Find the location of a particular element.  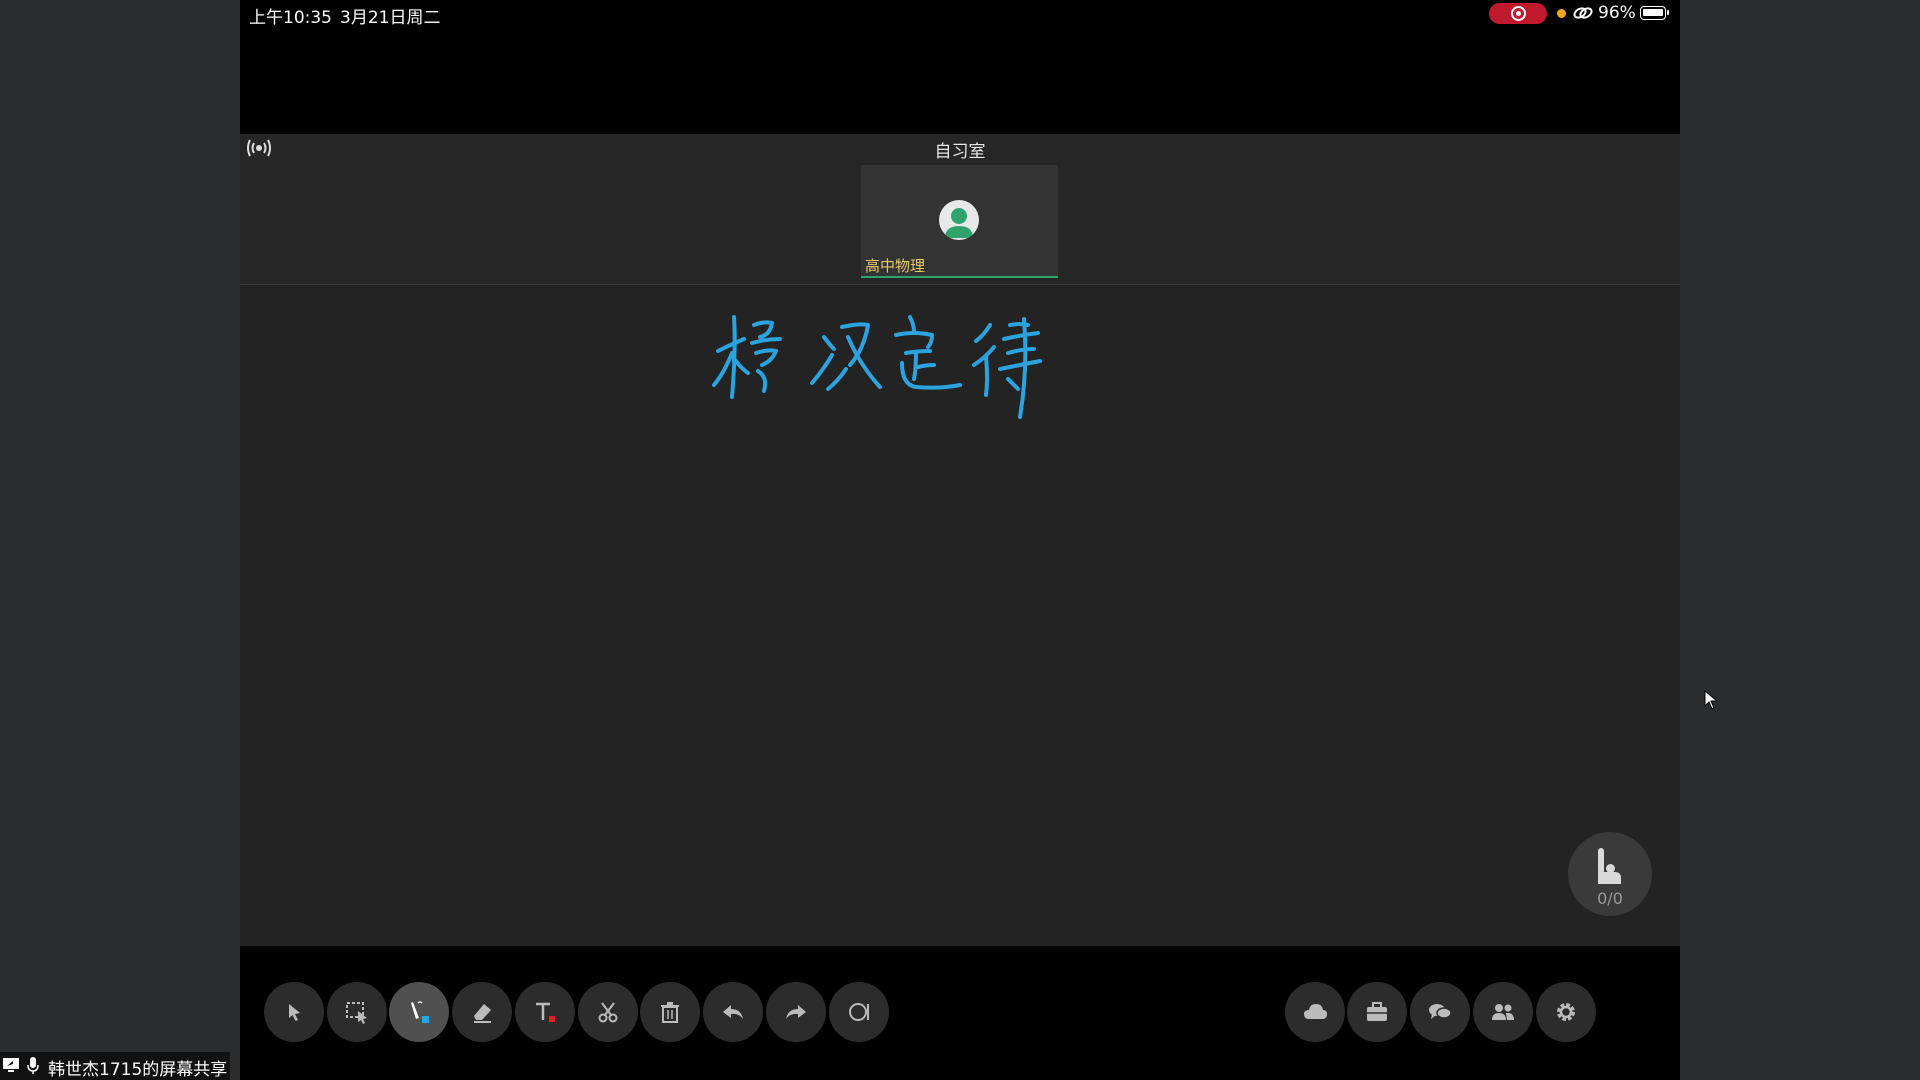

screen-share-label: 韩世杰1715的屏幕共享 is located at coordinates (138, 1070).